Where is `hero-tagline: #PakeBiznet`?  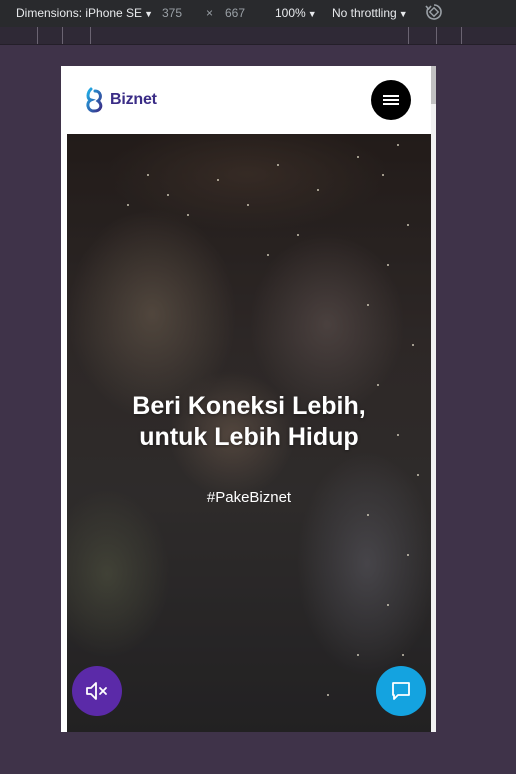
hero-tagline: #PakeBiznet is located at coordinates (249, 497).